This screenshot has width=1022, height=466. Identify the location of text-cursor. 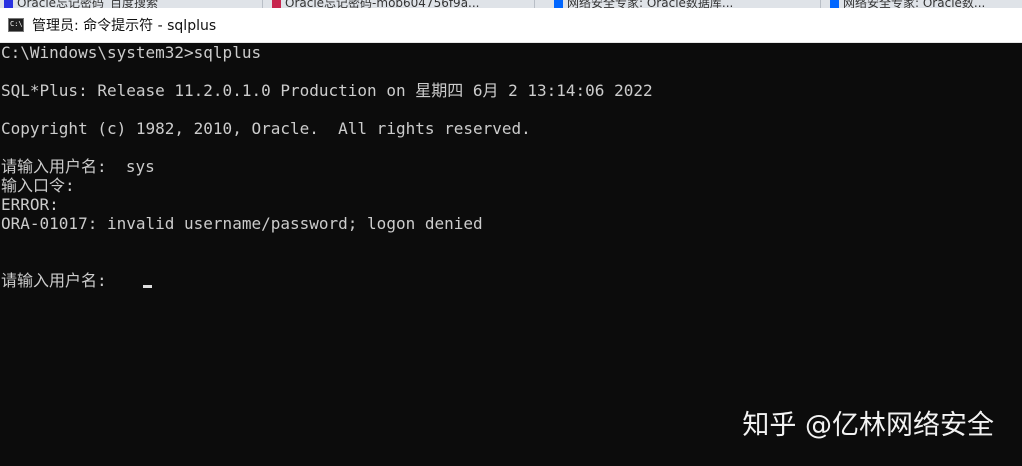
(147, 286).